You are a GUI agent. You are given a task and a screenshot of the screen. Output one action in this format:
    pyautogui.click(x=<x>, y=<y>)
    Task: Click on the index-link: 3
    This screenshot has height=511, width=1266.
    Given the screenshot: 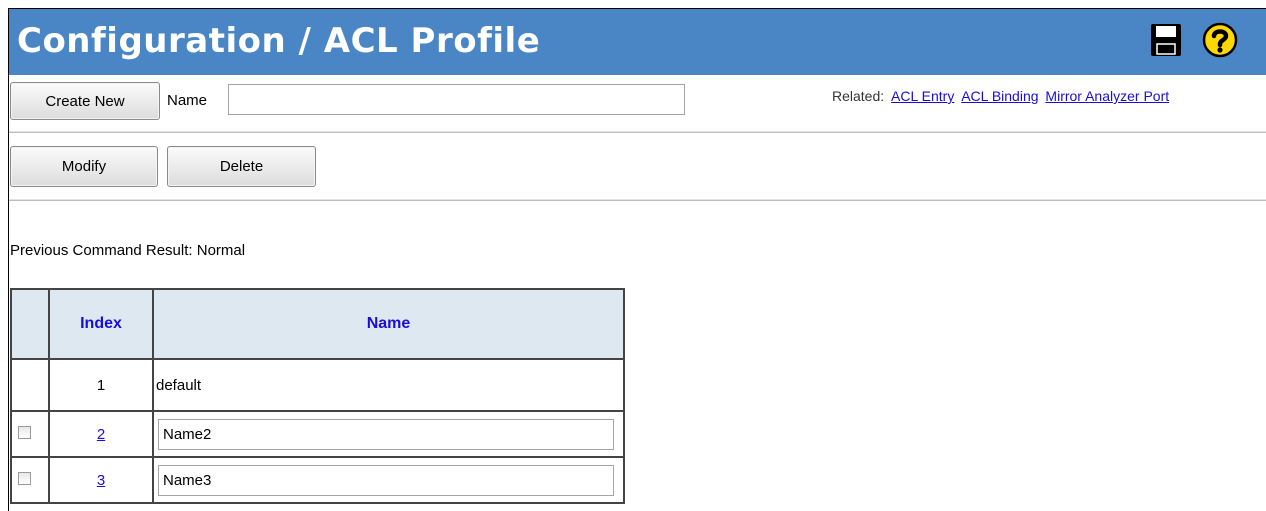 What is the action you would take?
    pyautogui.click(x=101, y=480)
    